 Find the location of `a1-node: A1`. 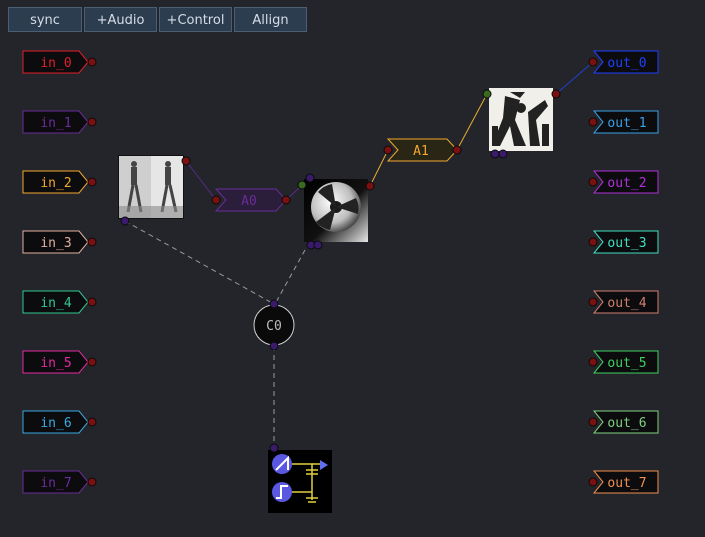

a1-node: A1 is located at coordinates (422, 150).